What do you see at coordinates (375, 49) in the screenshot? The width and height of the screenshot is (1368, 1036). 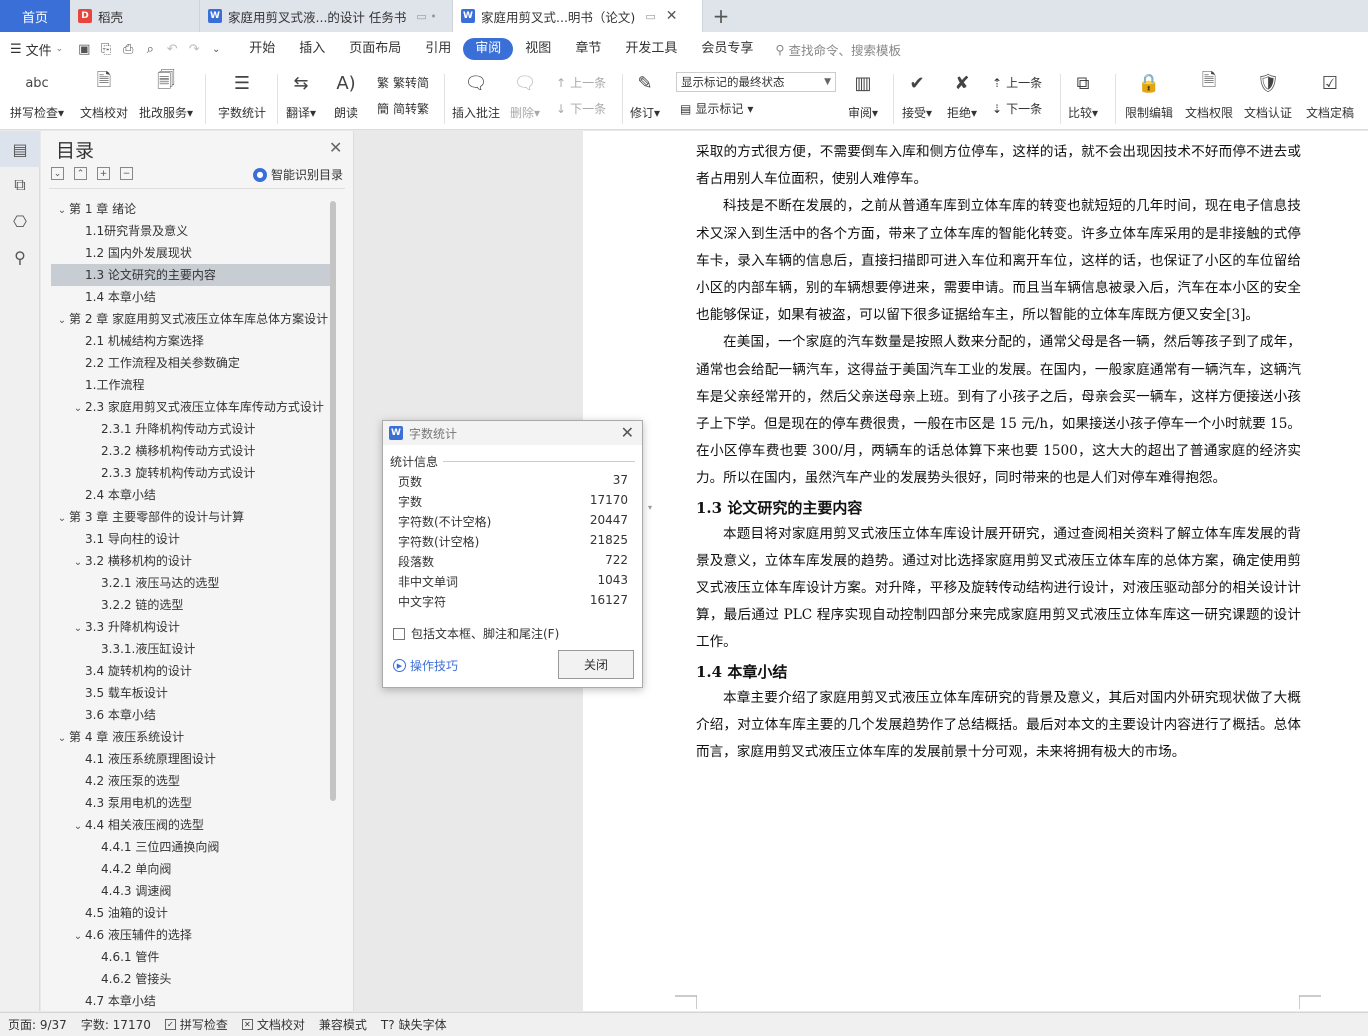 I see `menu-layout: 页面布局` at bounding box center [375, 49].